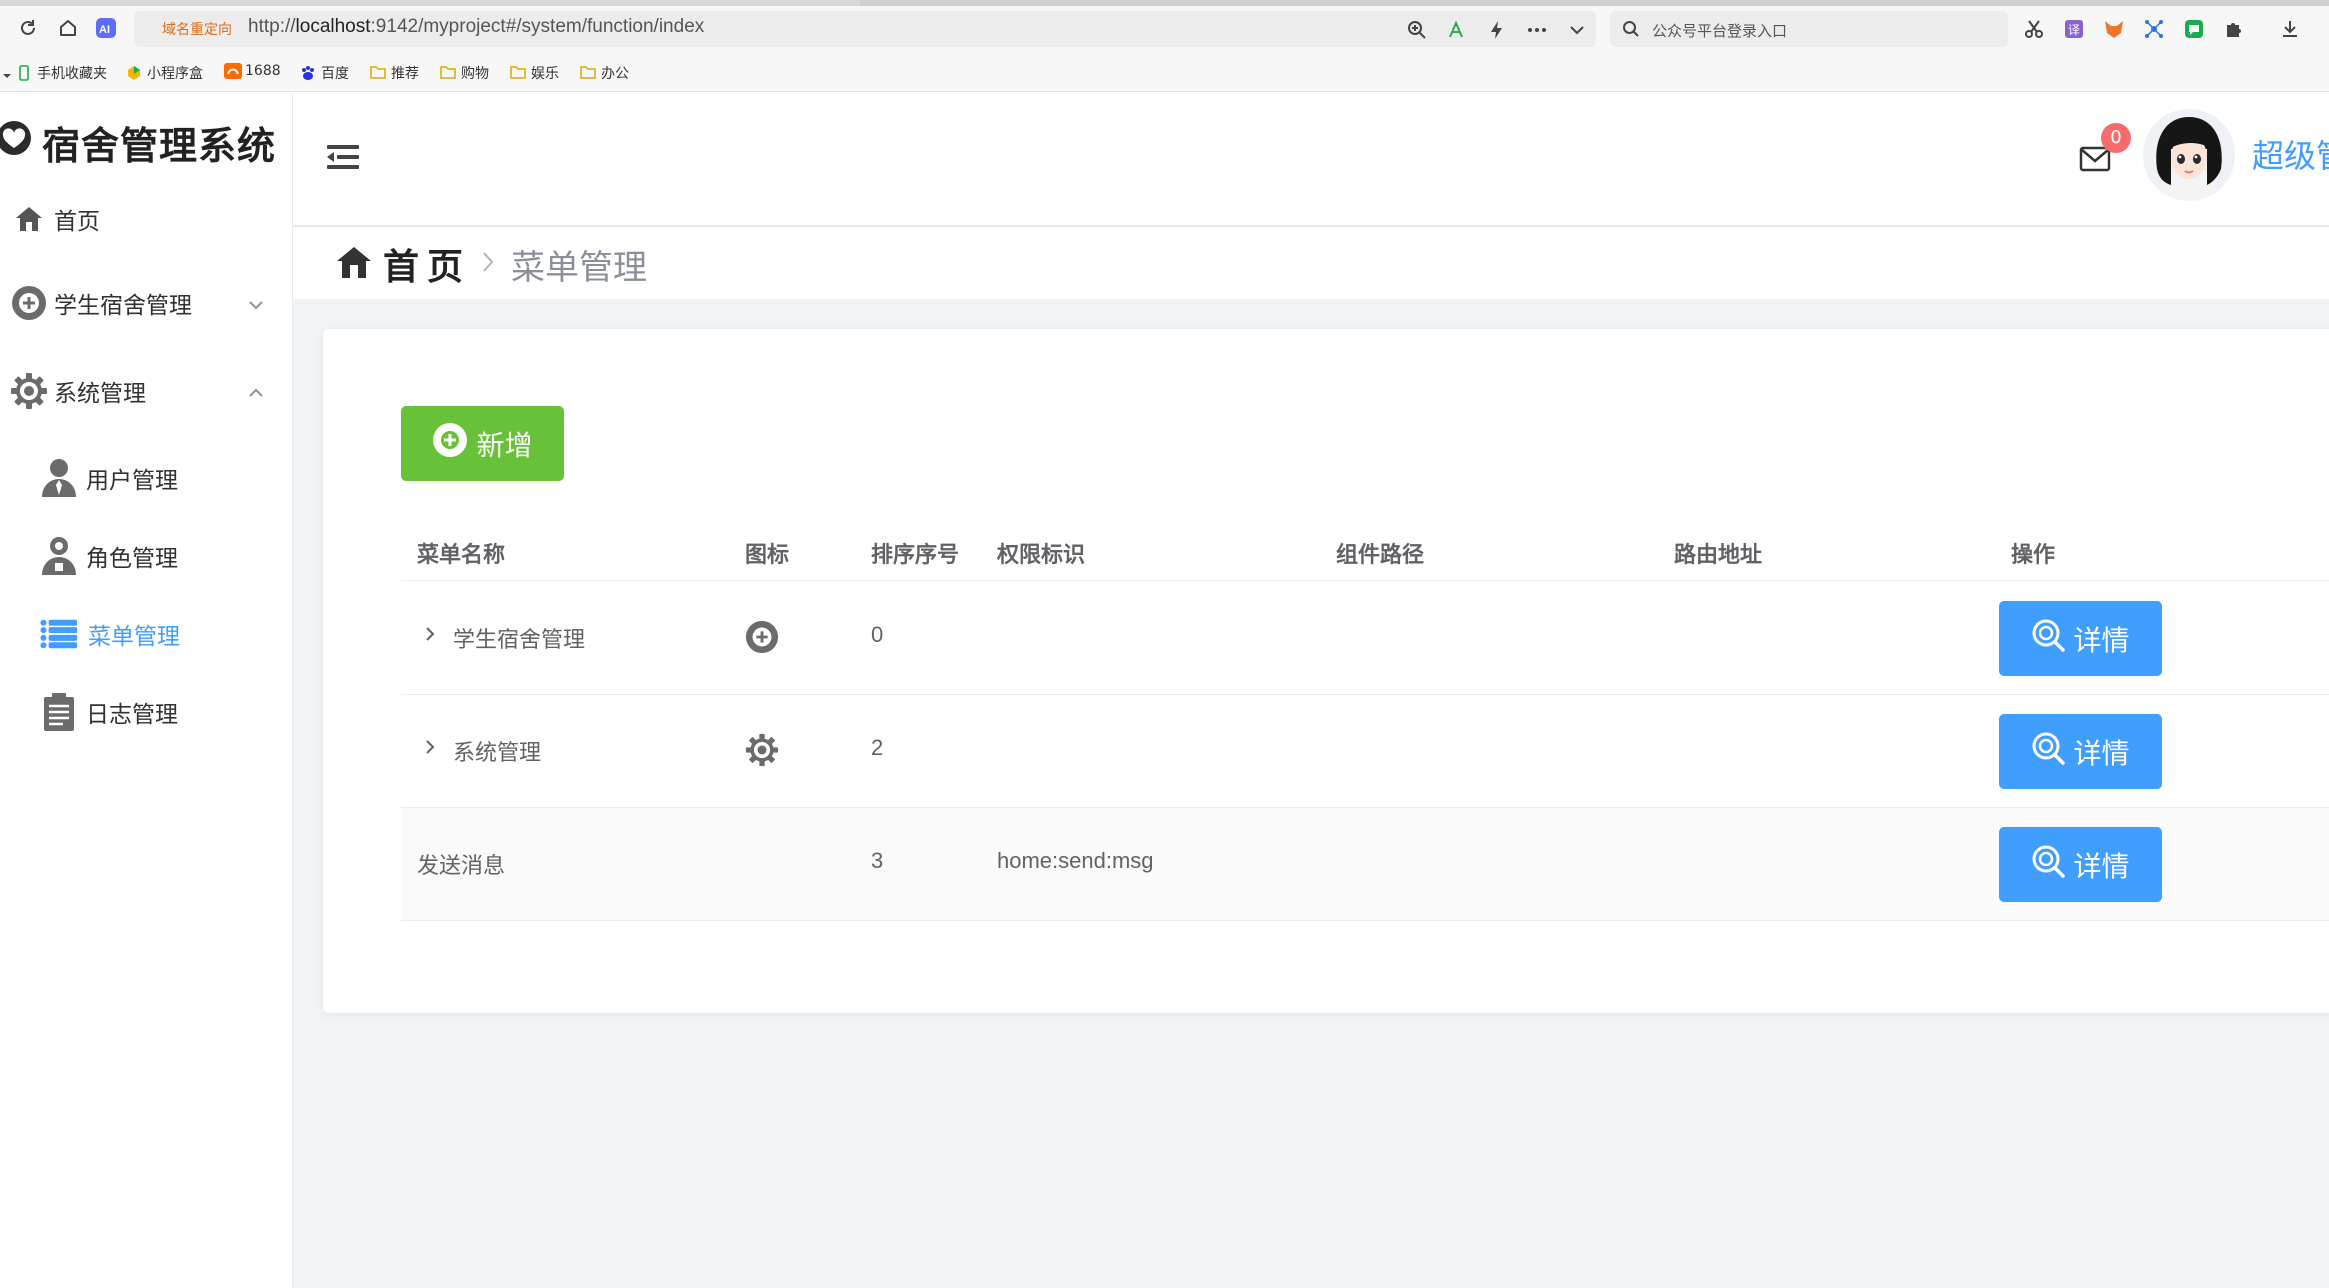 The image size is (2329, 1288). I want to click on sidebar-item-label: 首页, so click(77, 222).